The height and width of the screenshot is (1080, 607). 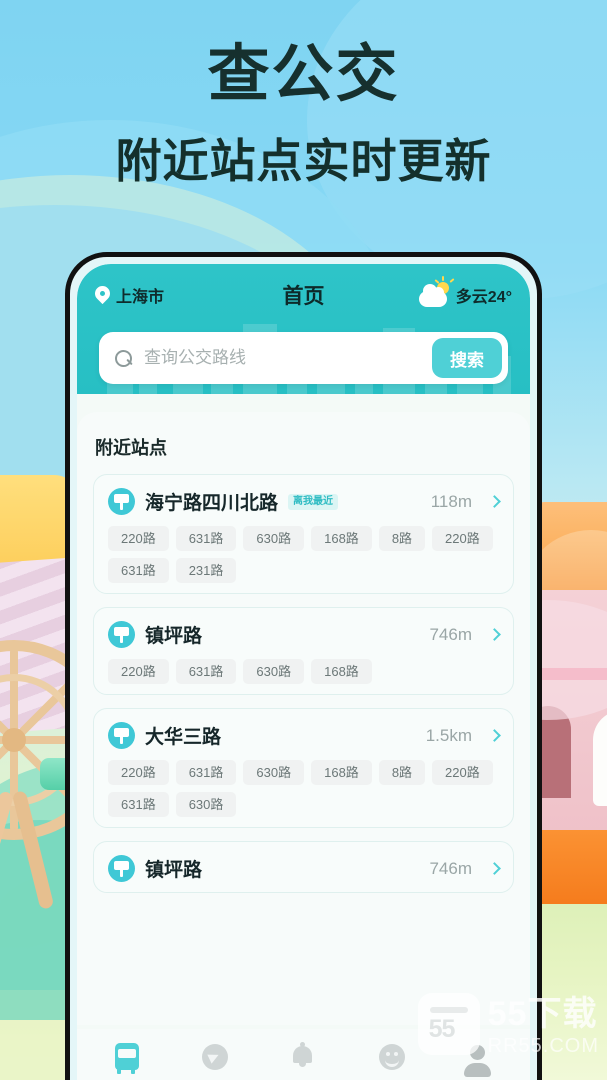 I want to click on smiley-icon, so click(x=391, y=1057).